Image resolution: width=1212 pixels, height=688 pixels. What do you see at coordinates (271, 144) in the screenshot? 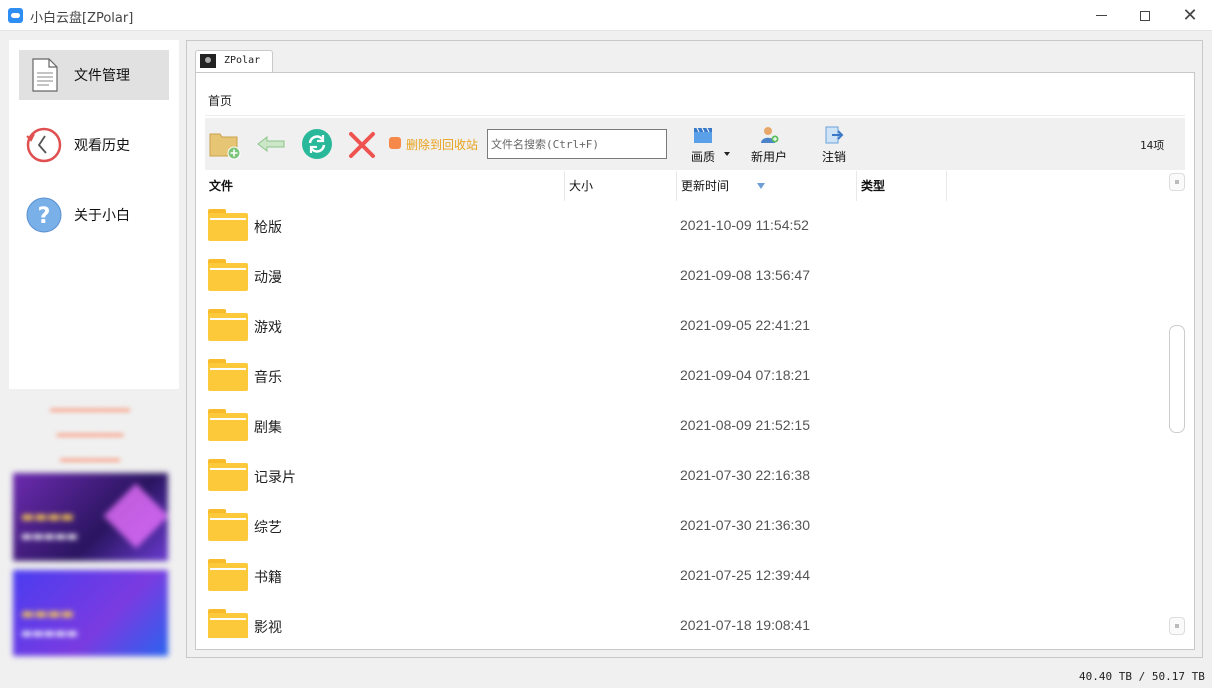
I see `back-arrow-icon` at bounding box center [271, 144].